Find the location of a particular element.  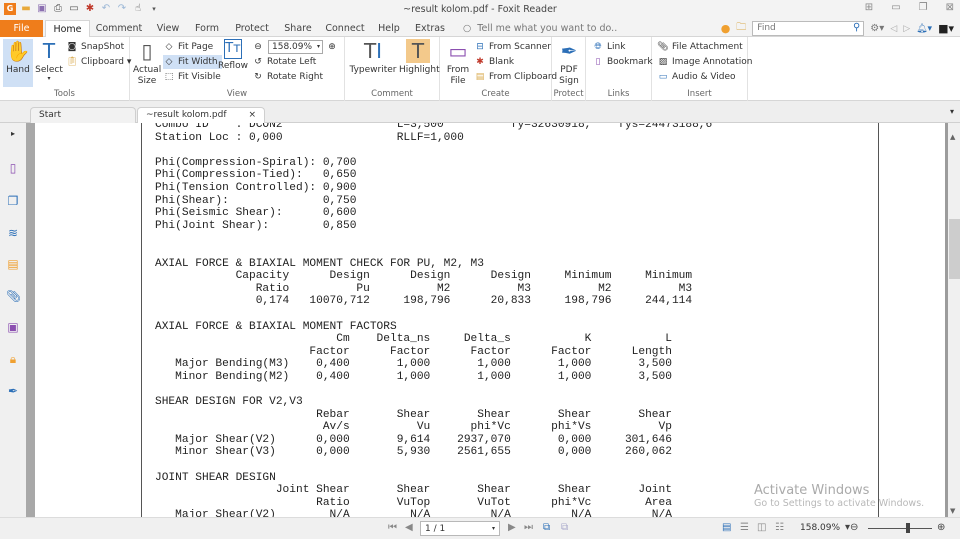

zoom-out-button: ⊖ is located at coordinates (259, 47).